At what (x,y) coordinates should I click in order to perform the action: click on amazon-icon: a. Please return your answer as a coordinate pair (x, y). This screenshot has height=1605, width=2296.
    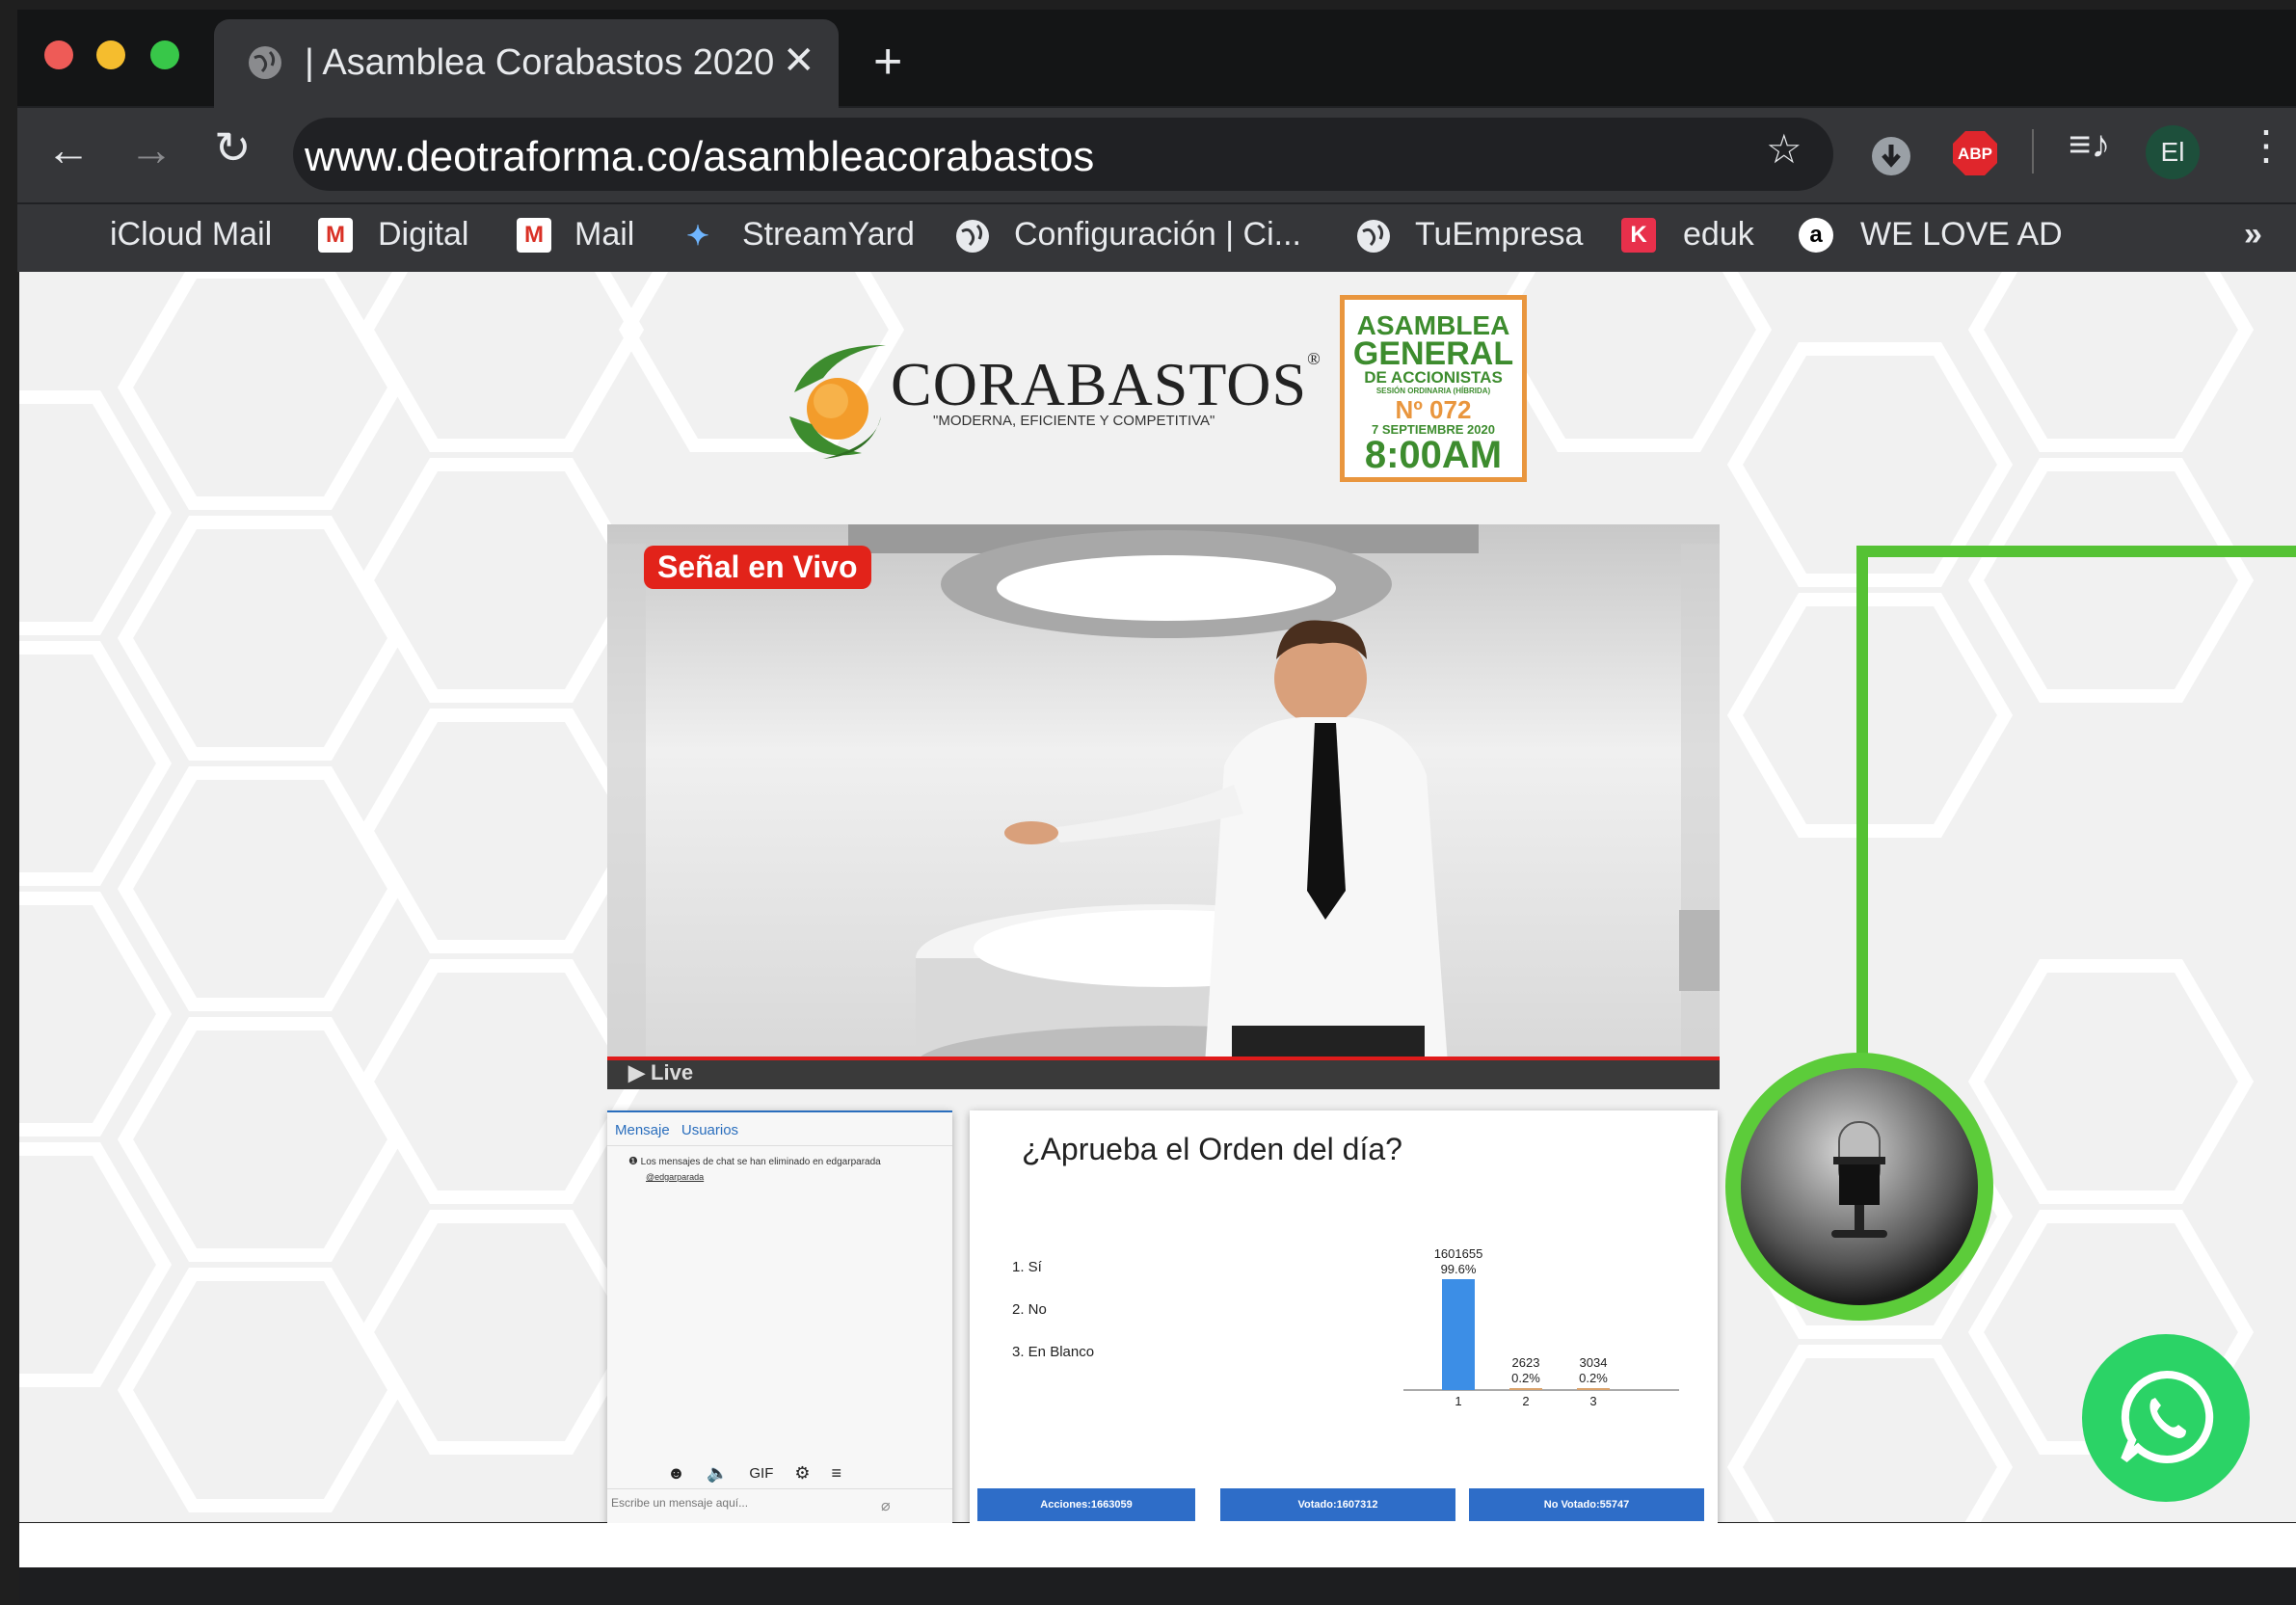
    Looking at the image, I should click on (1816, 236).